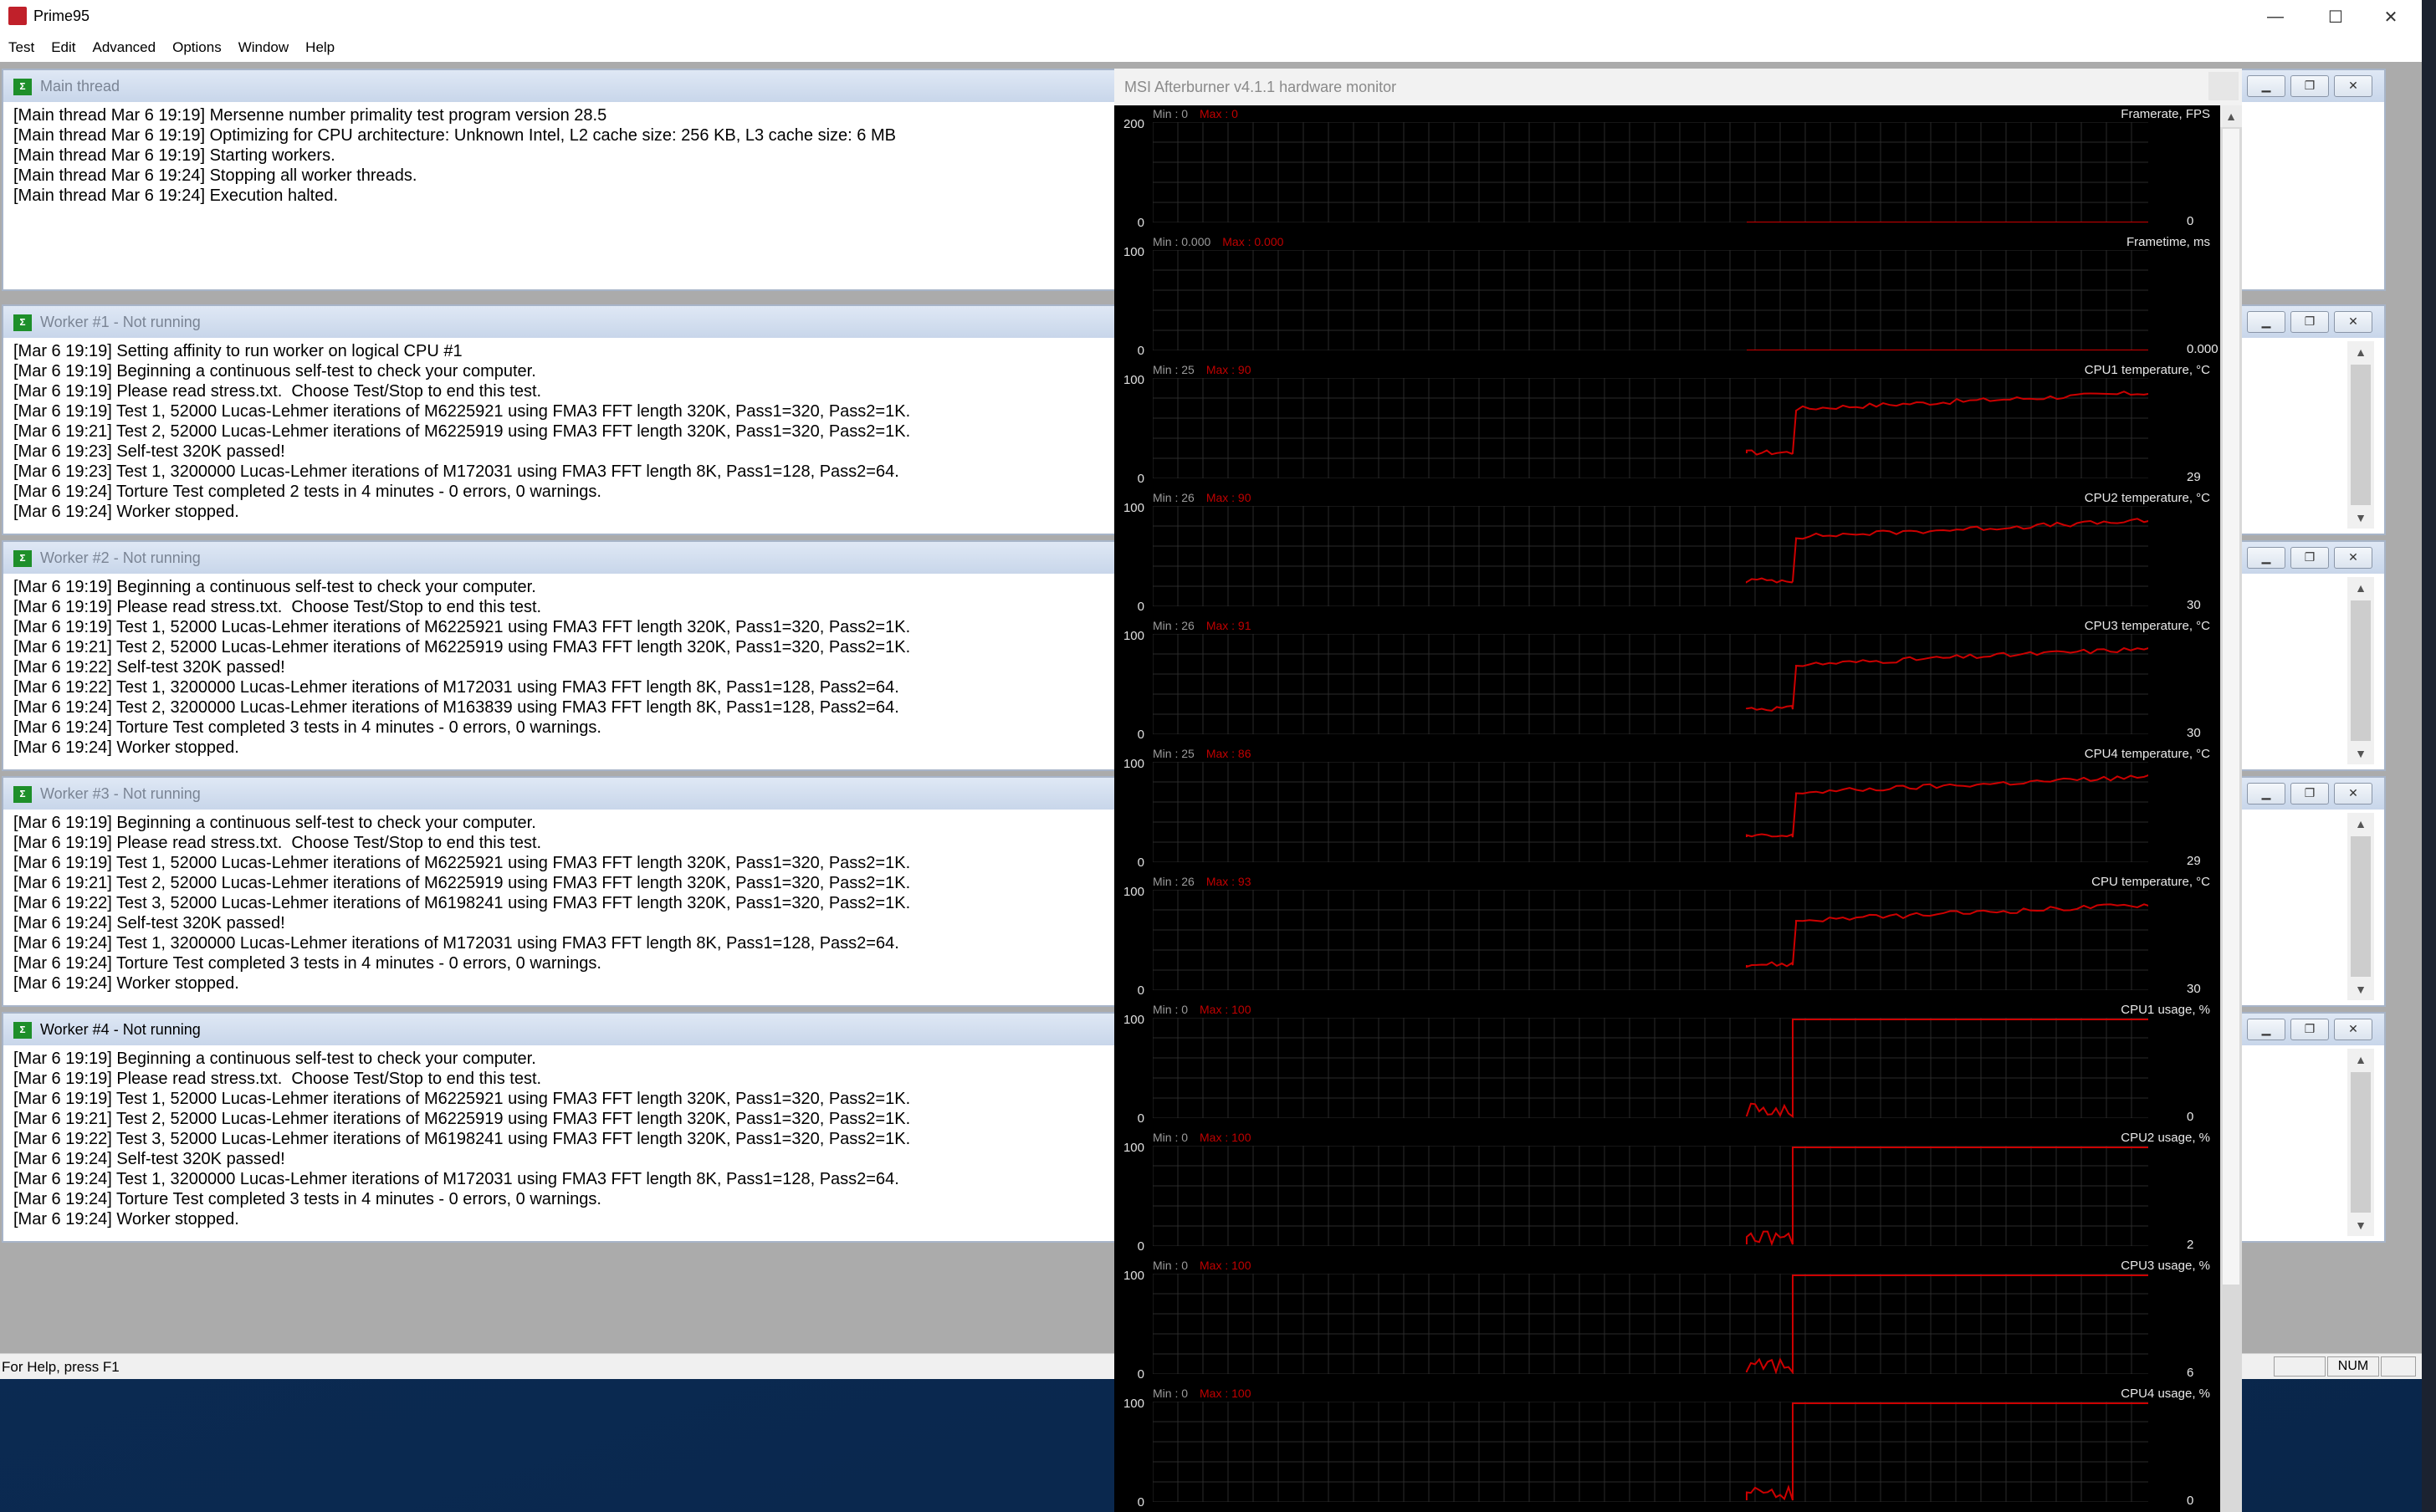 The width and height of the screenshot is (2436, 1512). I want to click on graph-max: Max : 93, so click(1228, 882).